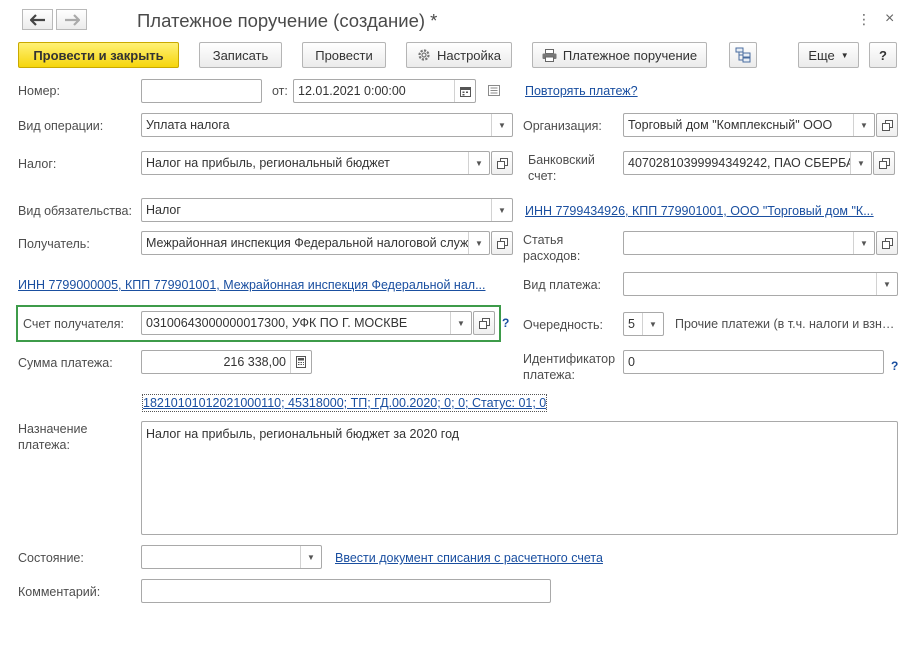  What do you see at coordinates (747, 163) in the screenshot?
I see `bank-account-select: 40702810399994349242, ПАО СБЕРБАНК ▼` at bounding box center [747, 163].